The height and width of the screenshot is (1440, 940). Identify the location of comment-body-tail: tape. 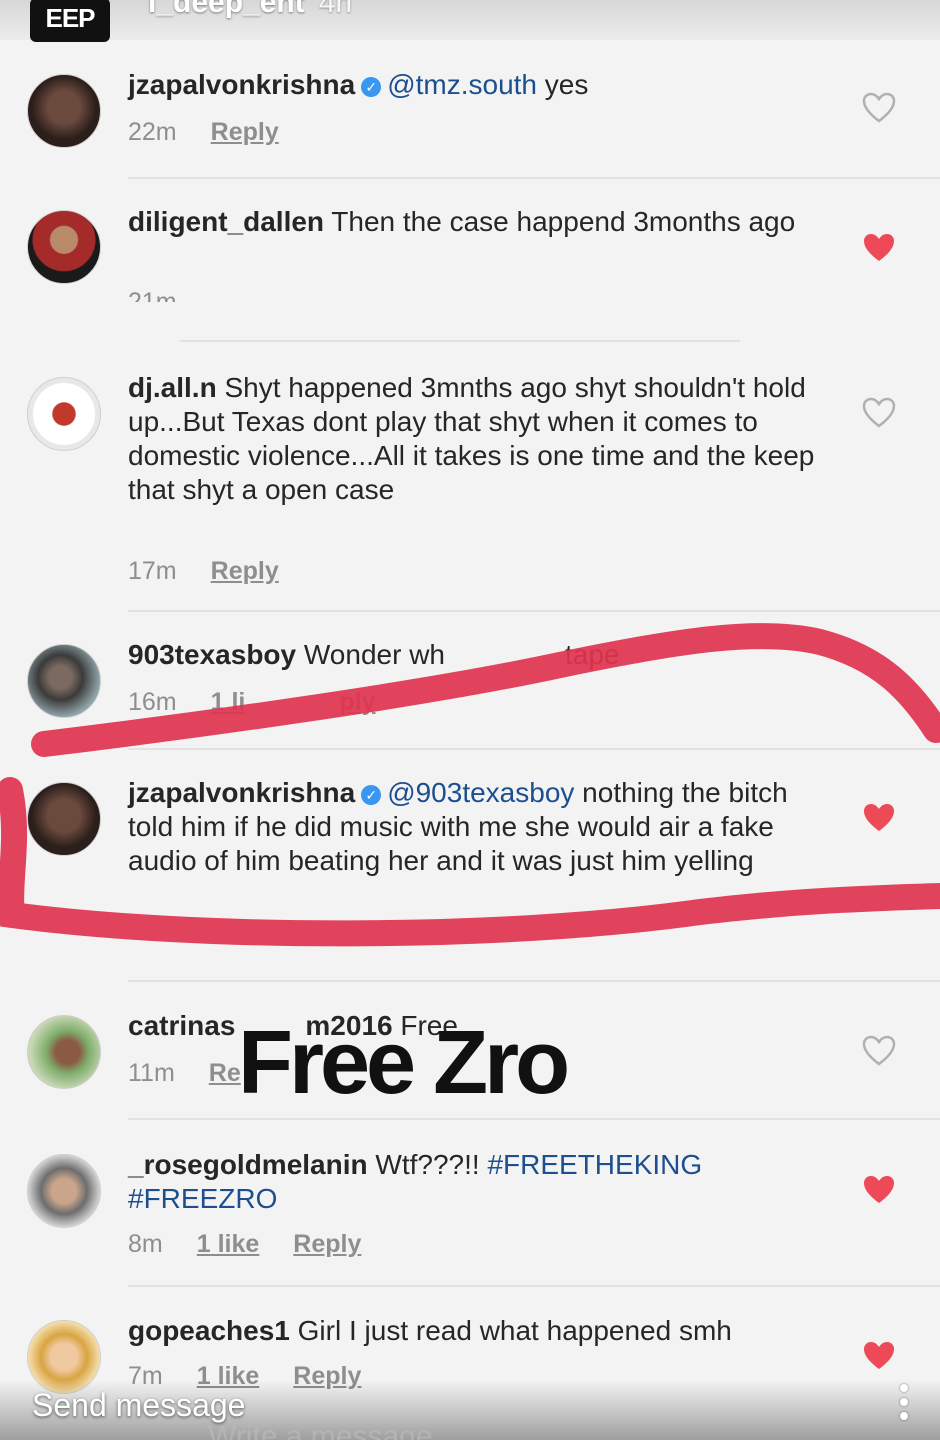
(592, 654).